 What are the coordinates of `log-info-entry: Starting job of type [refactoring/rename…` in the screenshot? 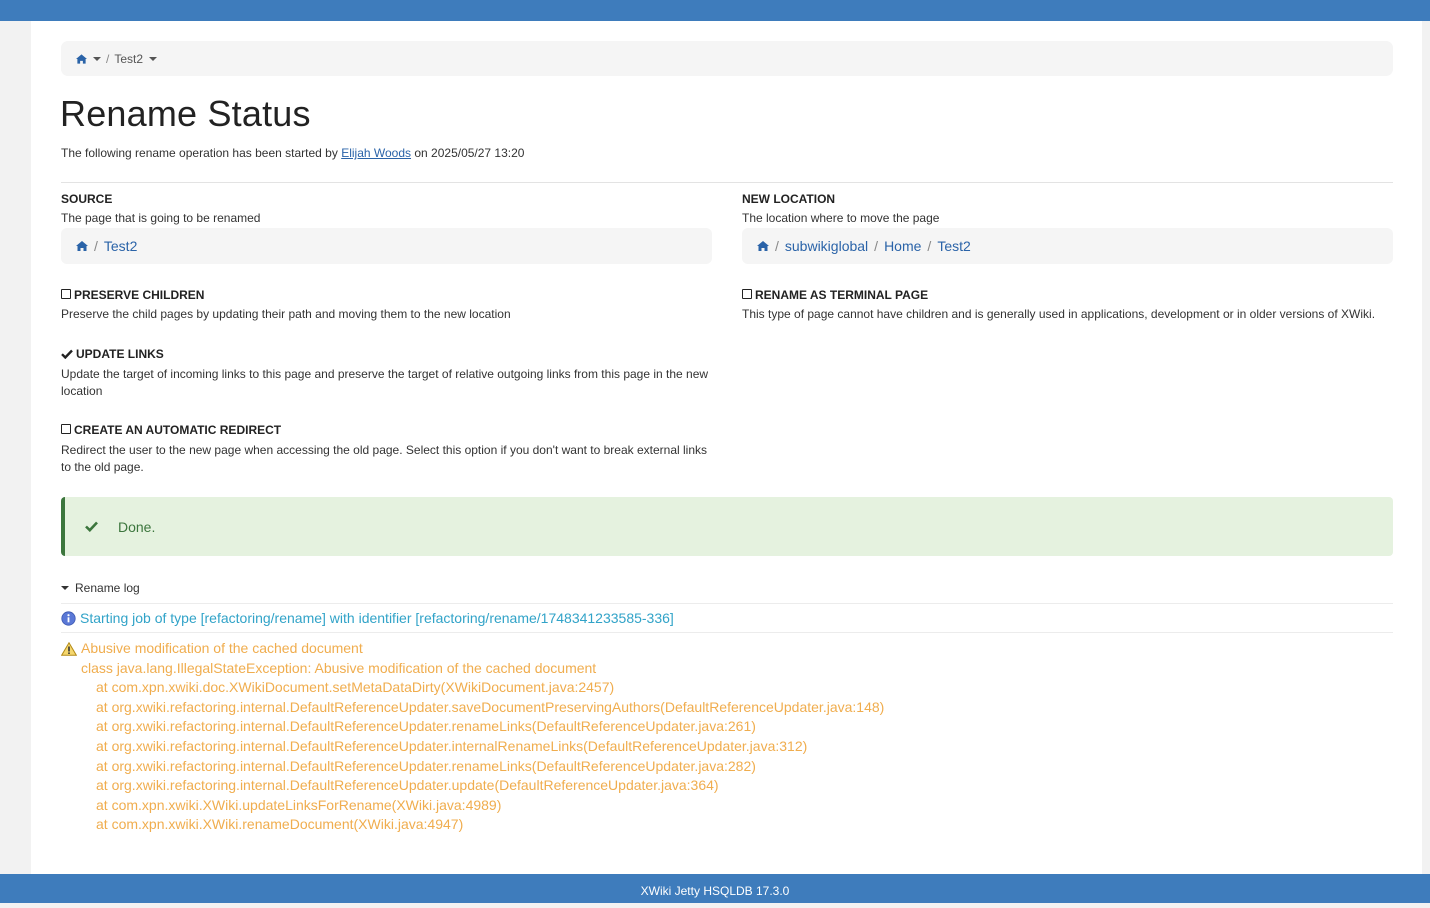 It's located at (367, 618).